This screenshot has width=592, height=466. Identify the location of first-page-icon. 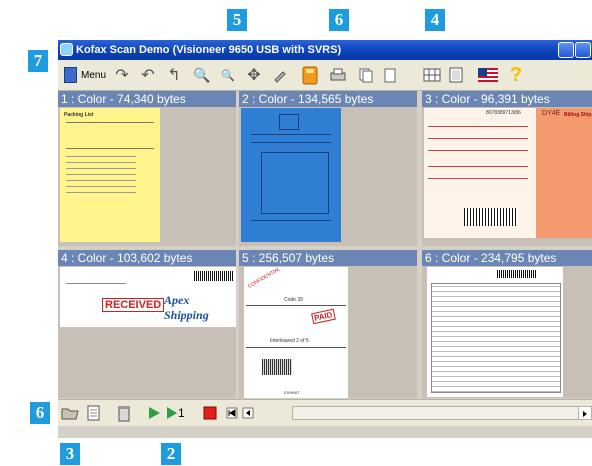
(232, 413).